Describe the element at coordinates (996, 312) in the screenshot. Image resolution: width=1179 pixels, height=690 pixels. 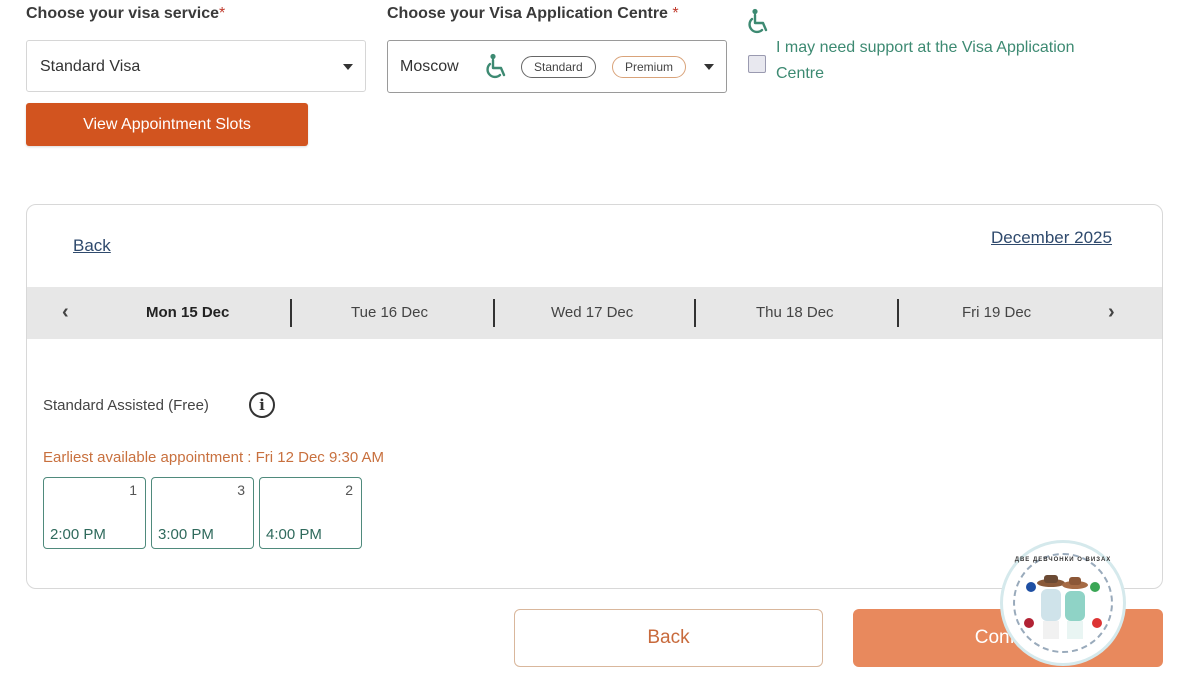
I see `day-tab-fri: Fri 19 Dec` at that location.